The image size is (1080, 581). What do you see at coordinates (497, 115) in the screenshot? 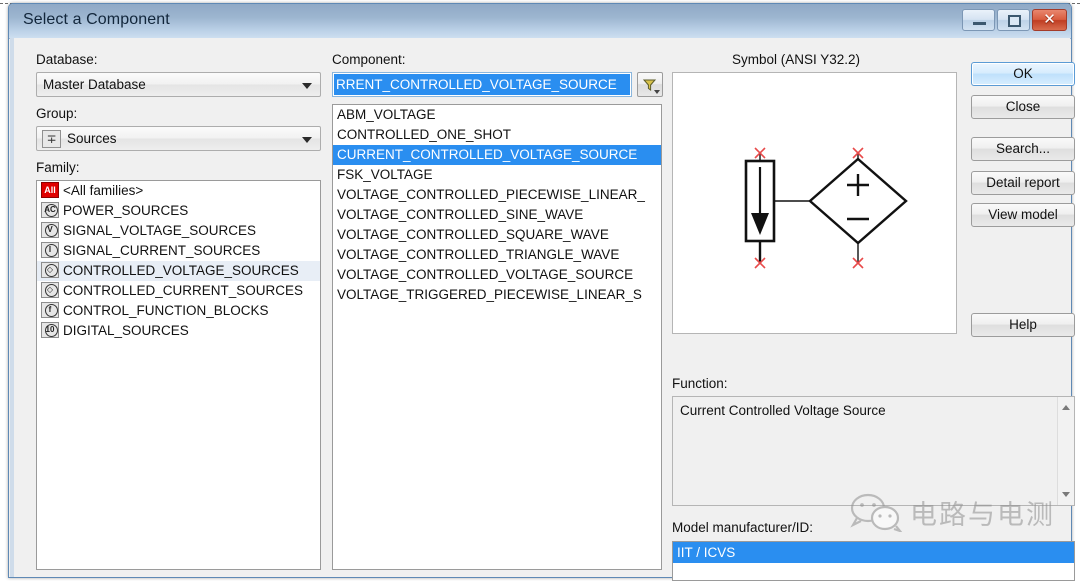
I see `component-list-item: ABM_VOLTAGE` at bounding box center [497, 115].